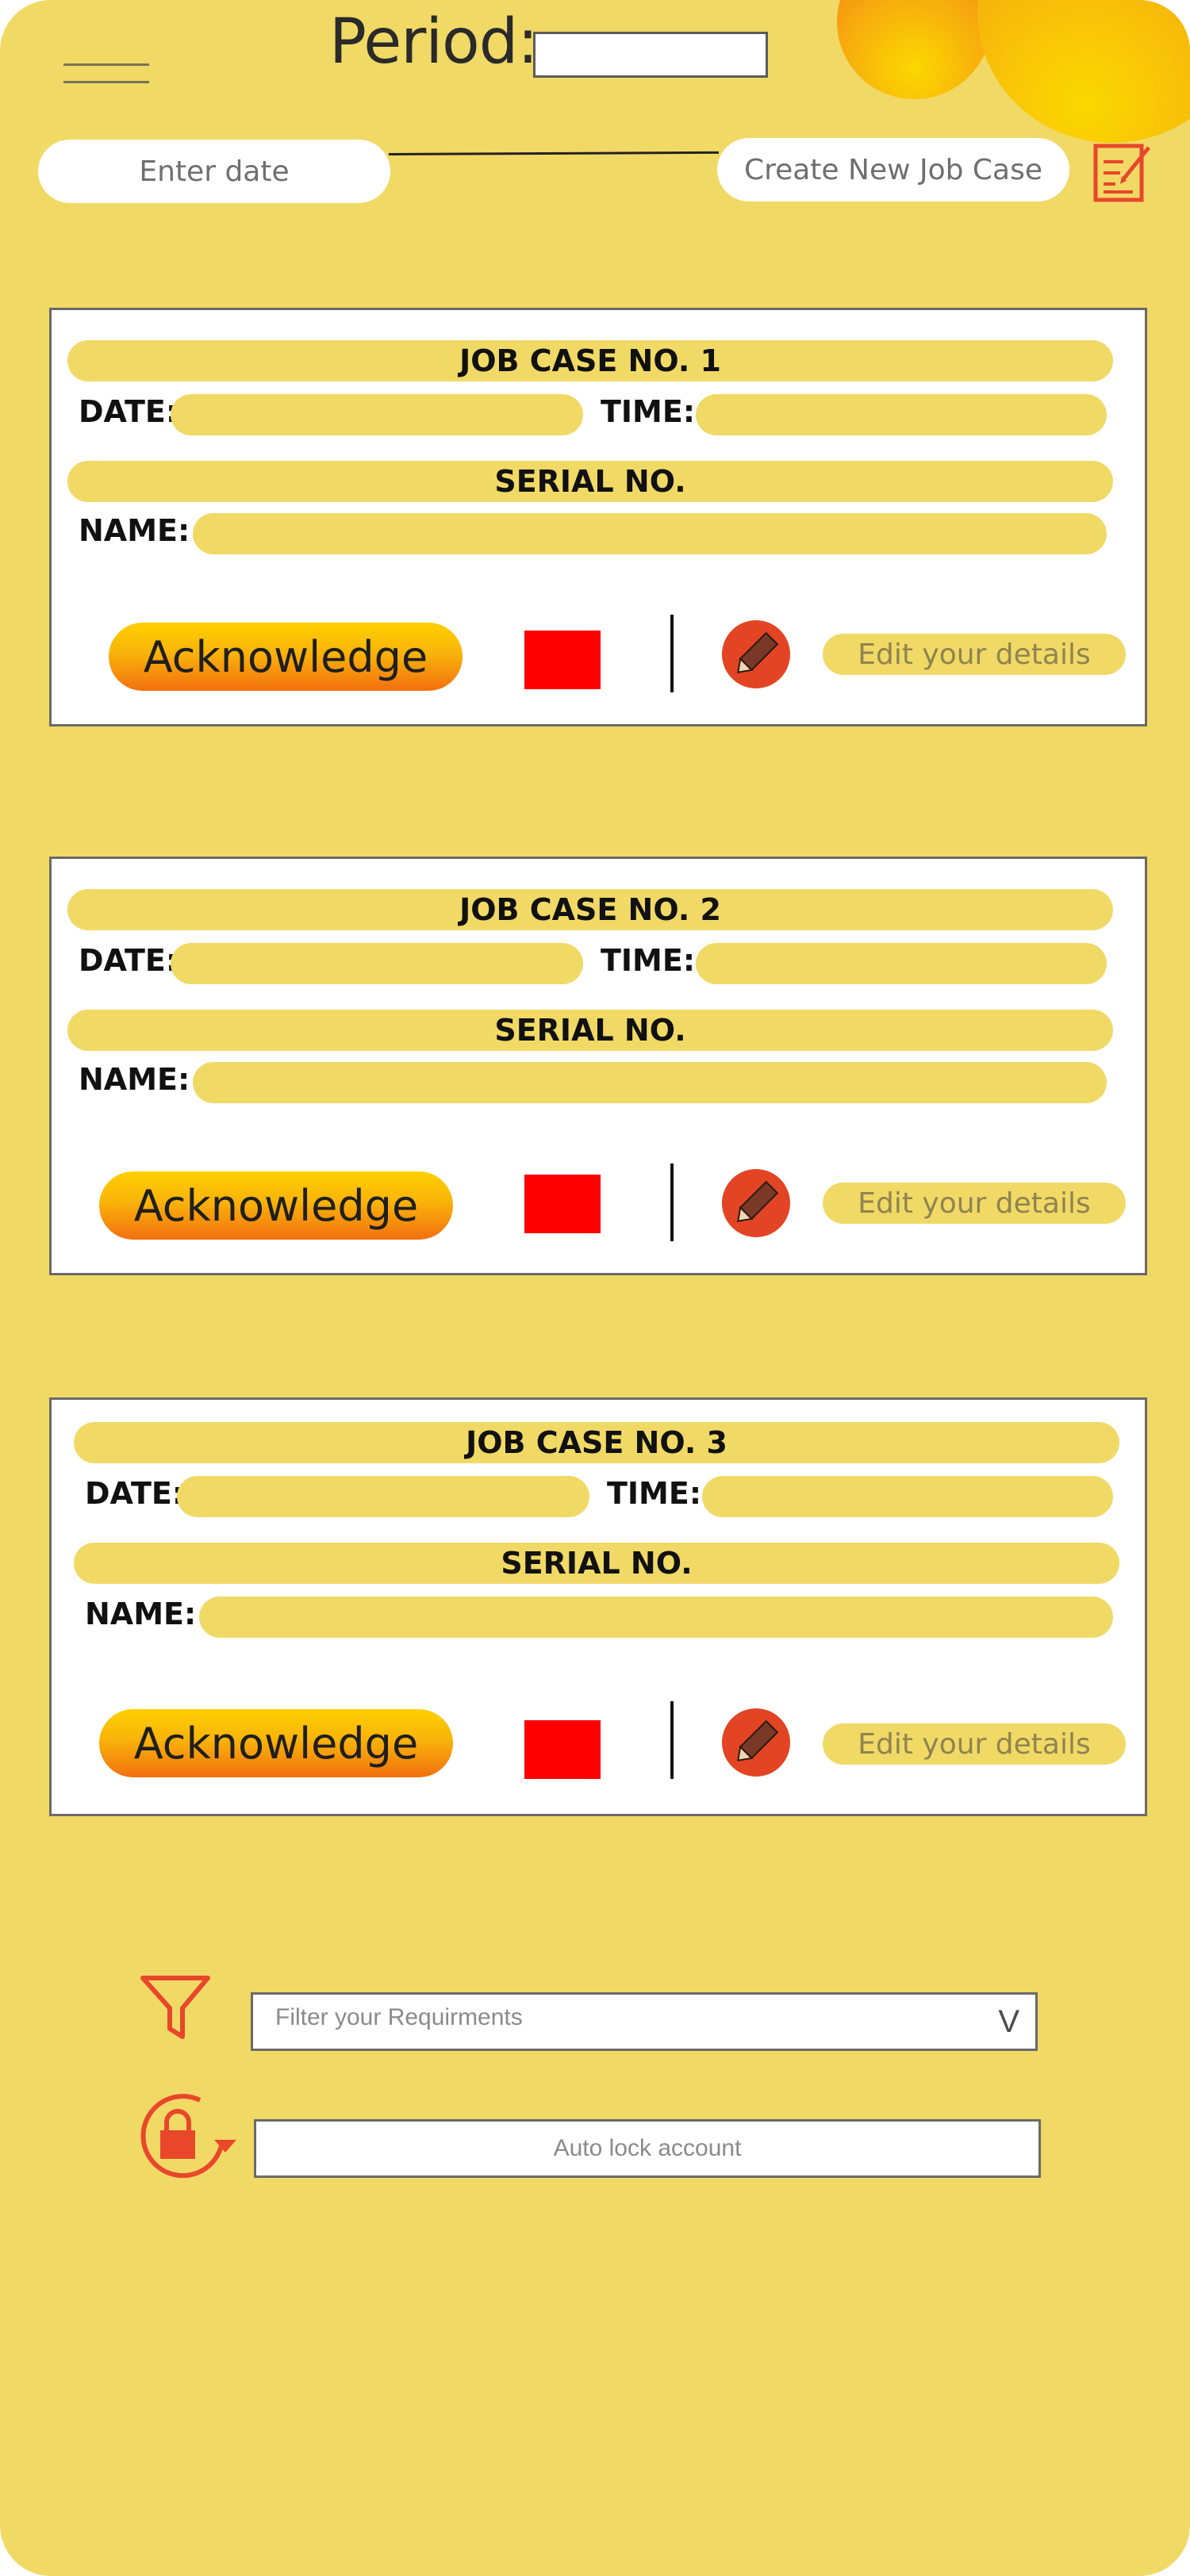 This screenshot has width=1190, height=2576. I want to click on period-input, so click(650, 55).